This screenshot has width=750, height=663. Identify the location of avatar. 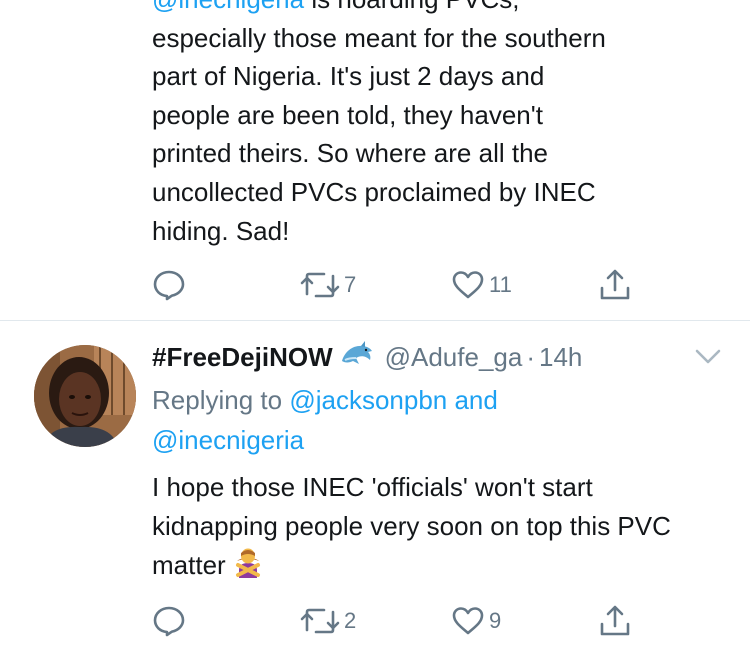
(85, 396).